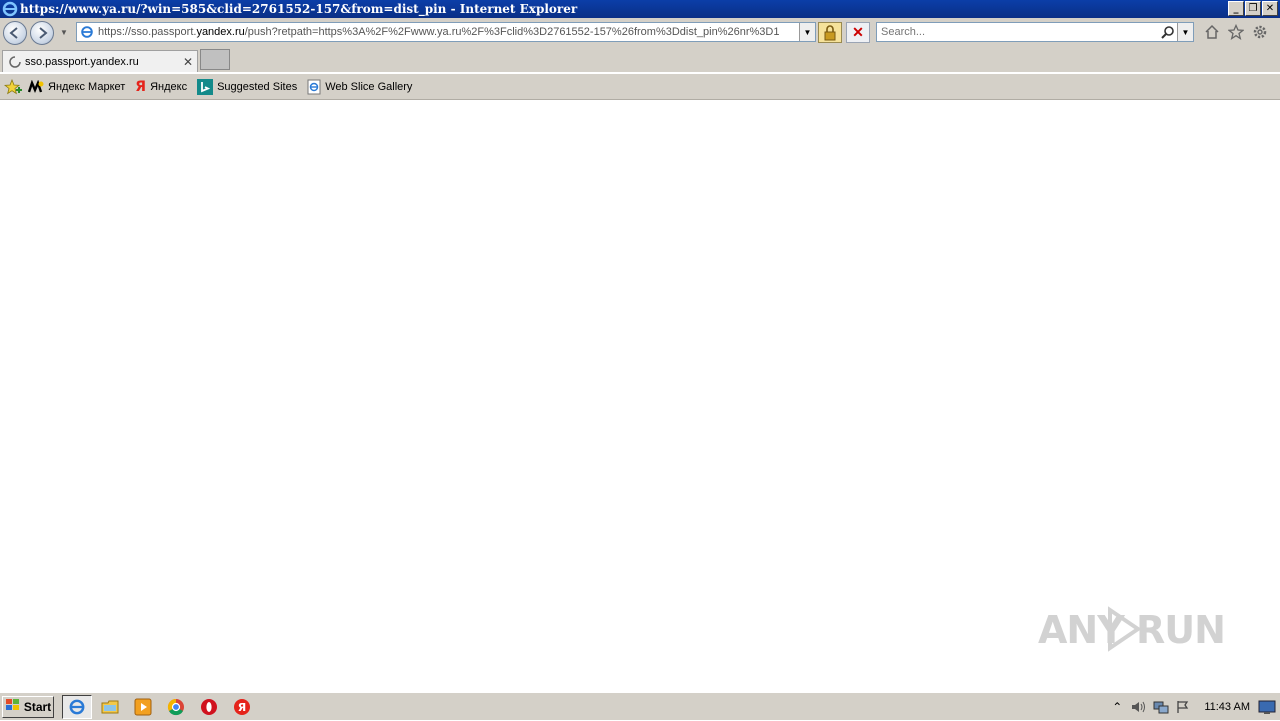  I want to click on search-box: ▼, so click(1035, 32).